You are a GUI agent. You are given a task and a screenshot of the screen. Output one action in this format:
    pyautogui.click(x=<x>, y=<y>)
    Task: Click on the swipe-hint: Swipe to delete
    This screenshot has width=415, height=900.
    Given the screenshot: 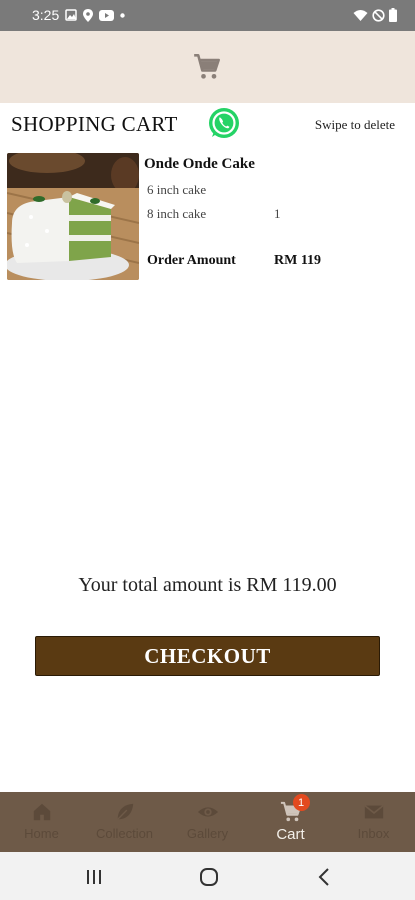 What is the action you would take?
    pyautogui.click(x=354, y=124)
    